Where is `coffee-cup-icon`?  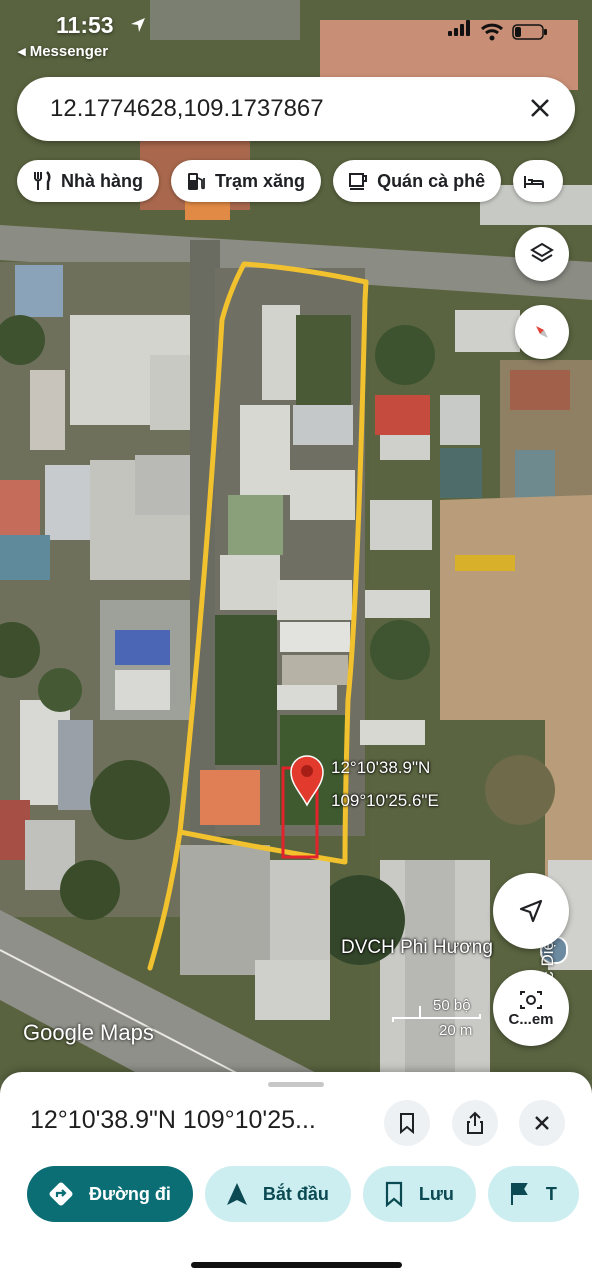 coffee-cup-icon is located at coordinates (358, 181).